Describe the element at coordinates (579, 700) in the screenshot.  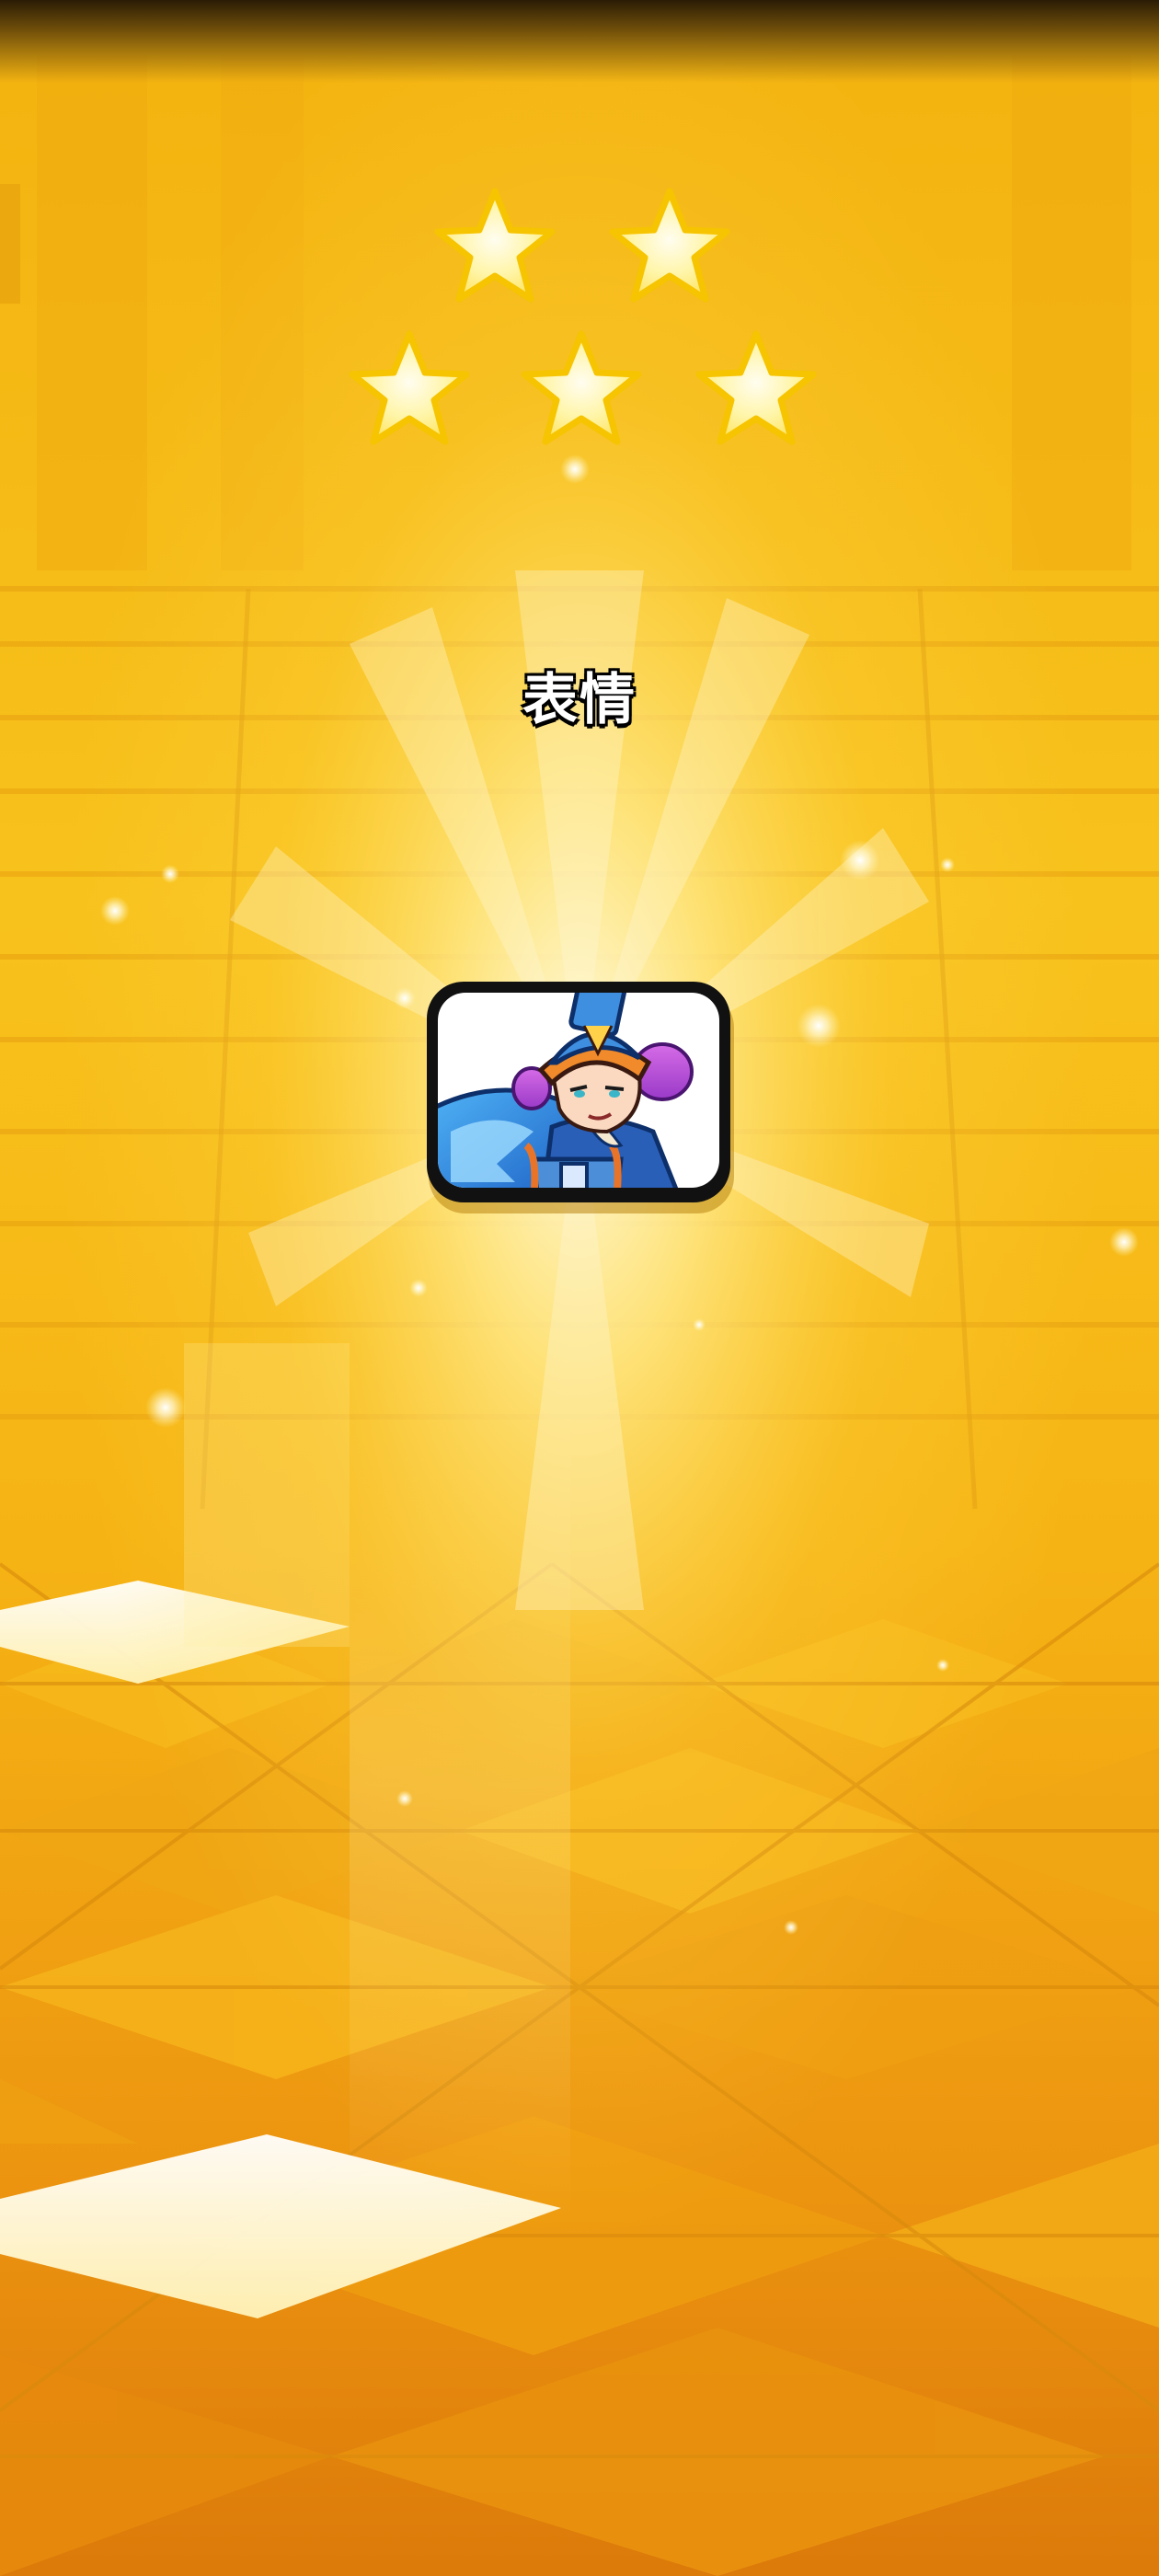
I see `reward-title: 表情` at that location.